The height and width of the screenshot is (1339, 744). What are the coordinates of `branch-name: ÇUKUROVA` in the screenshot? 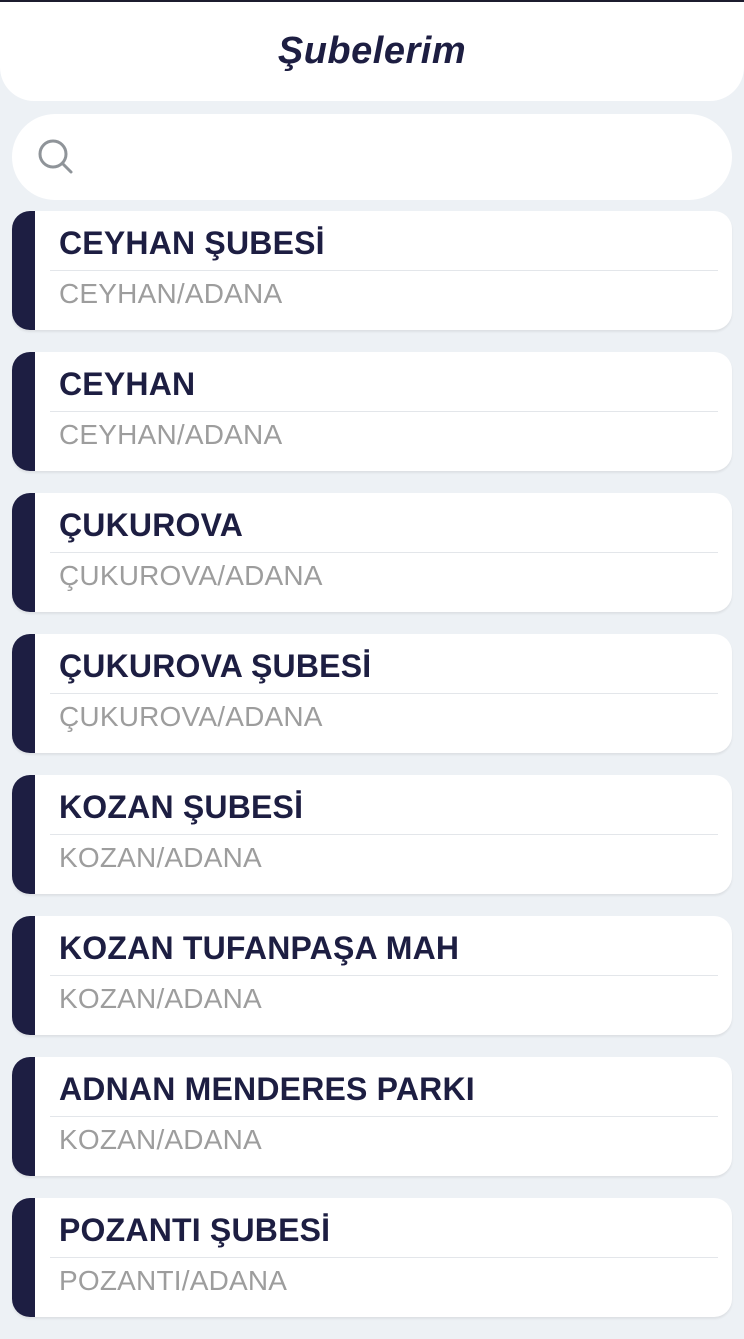 It's located at (151, 525).